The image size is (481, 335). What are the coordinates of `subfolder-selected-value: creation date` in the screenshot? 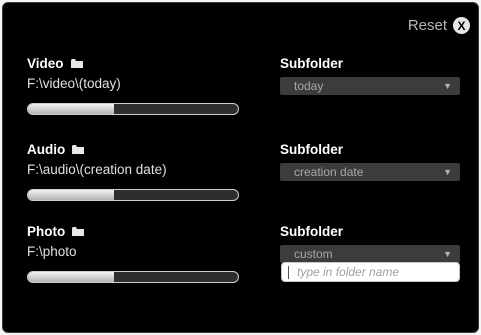 It's located at (329, 172).